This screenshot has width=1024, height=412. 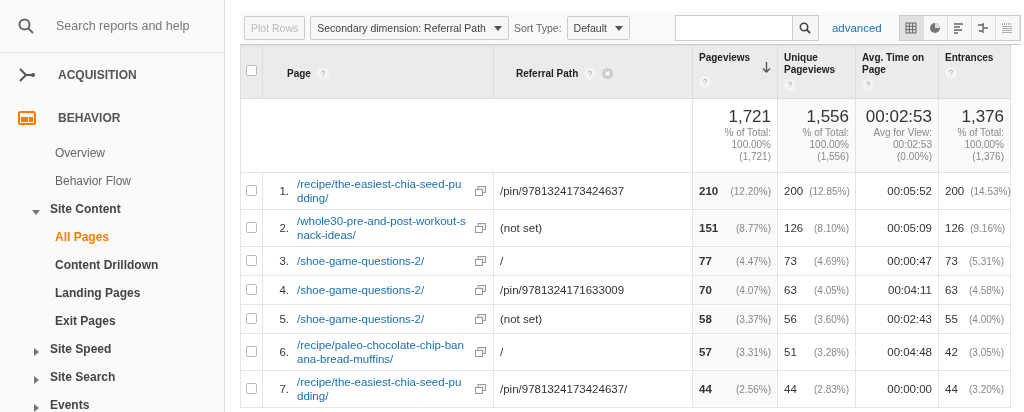 I want to click on metric-percent: (3.37%), so click(x=753, y=319).